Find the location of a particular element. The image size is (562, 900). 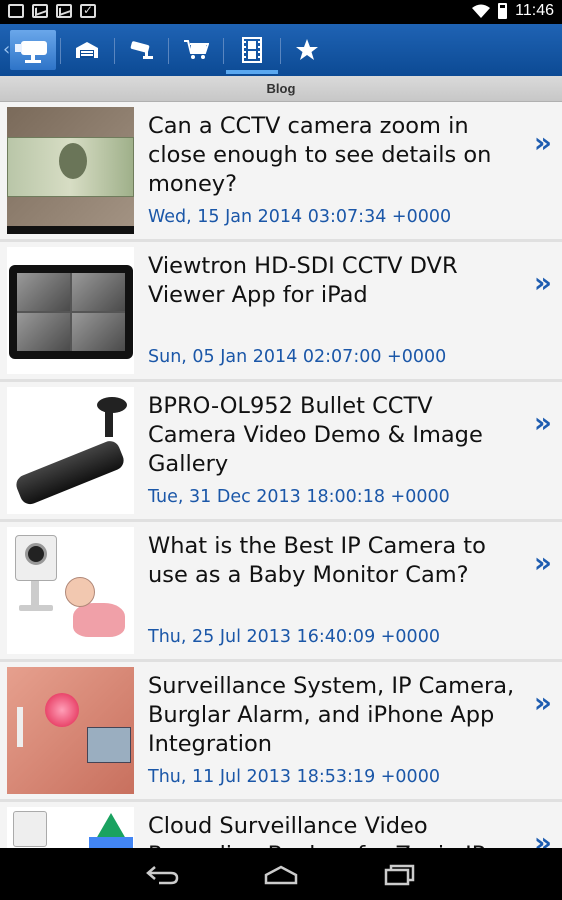

alarm-wiring is located at coordinates (20, 727).